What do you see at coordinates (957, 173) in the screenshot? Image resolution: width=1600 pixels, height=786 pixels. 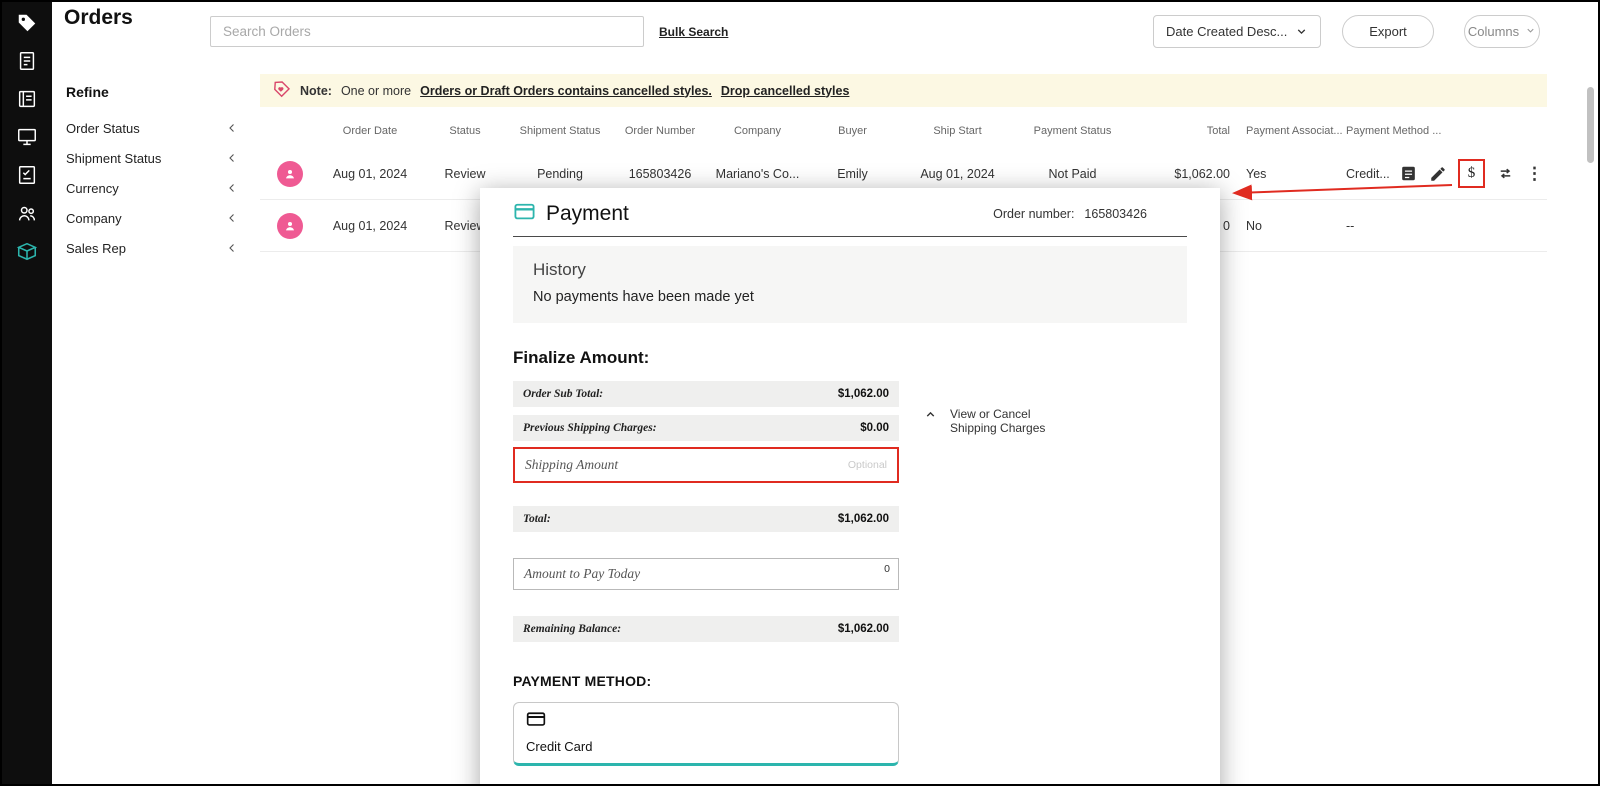 I see `cell-ship-start: Aug 01, 2024` at bounding box center [957, 173].